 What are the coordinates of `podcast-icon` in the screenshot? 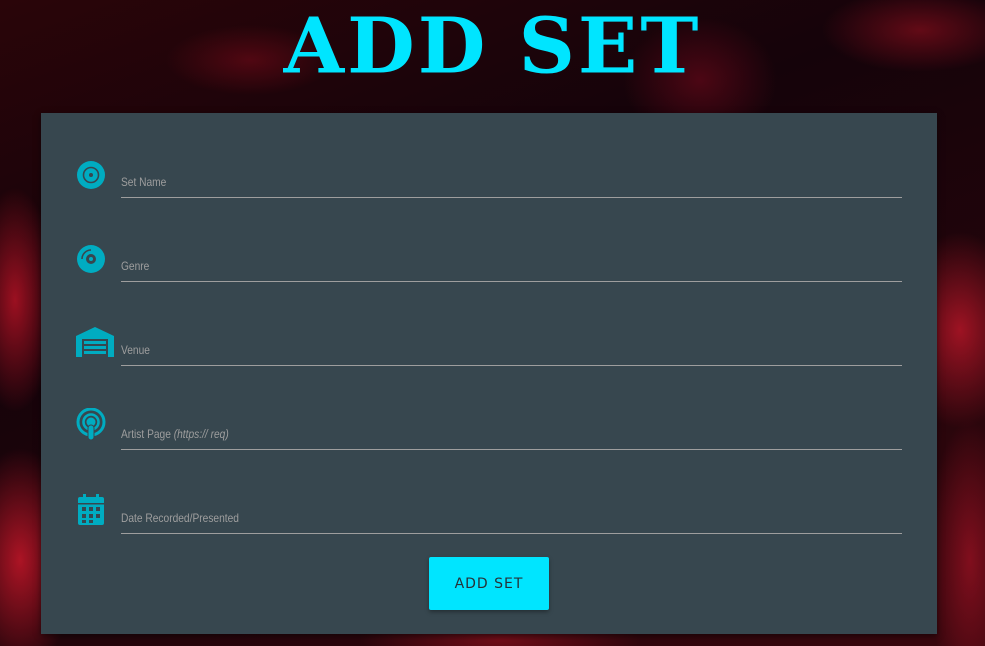 It's located at (91, 424).